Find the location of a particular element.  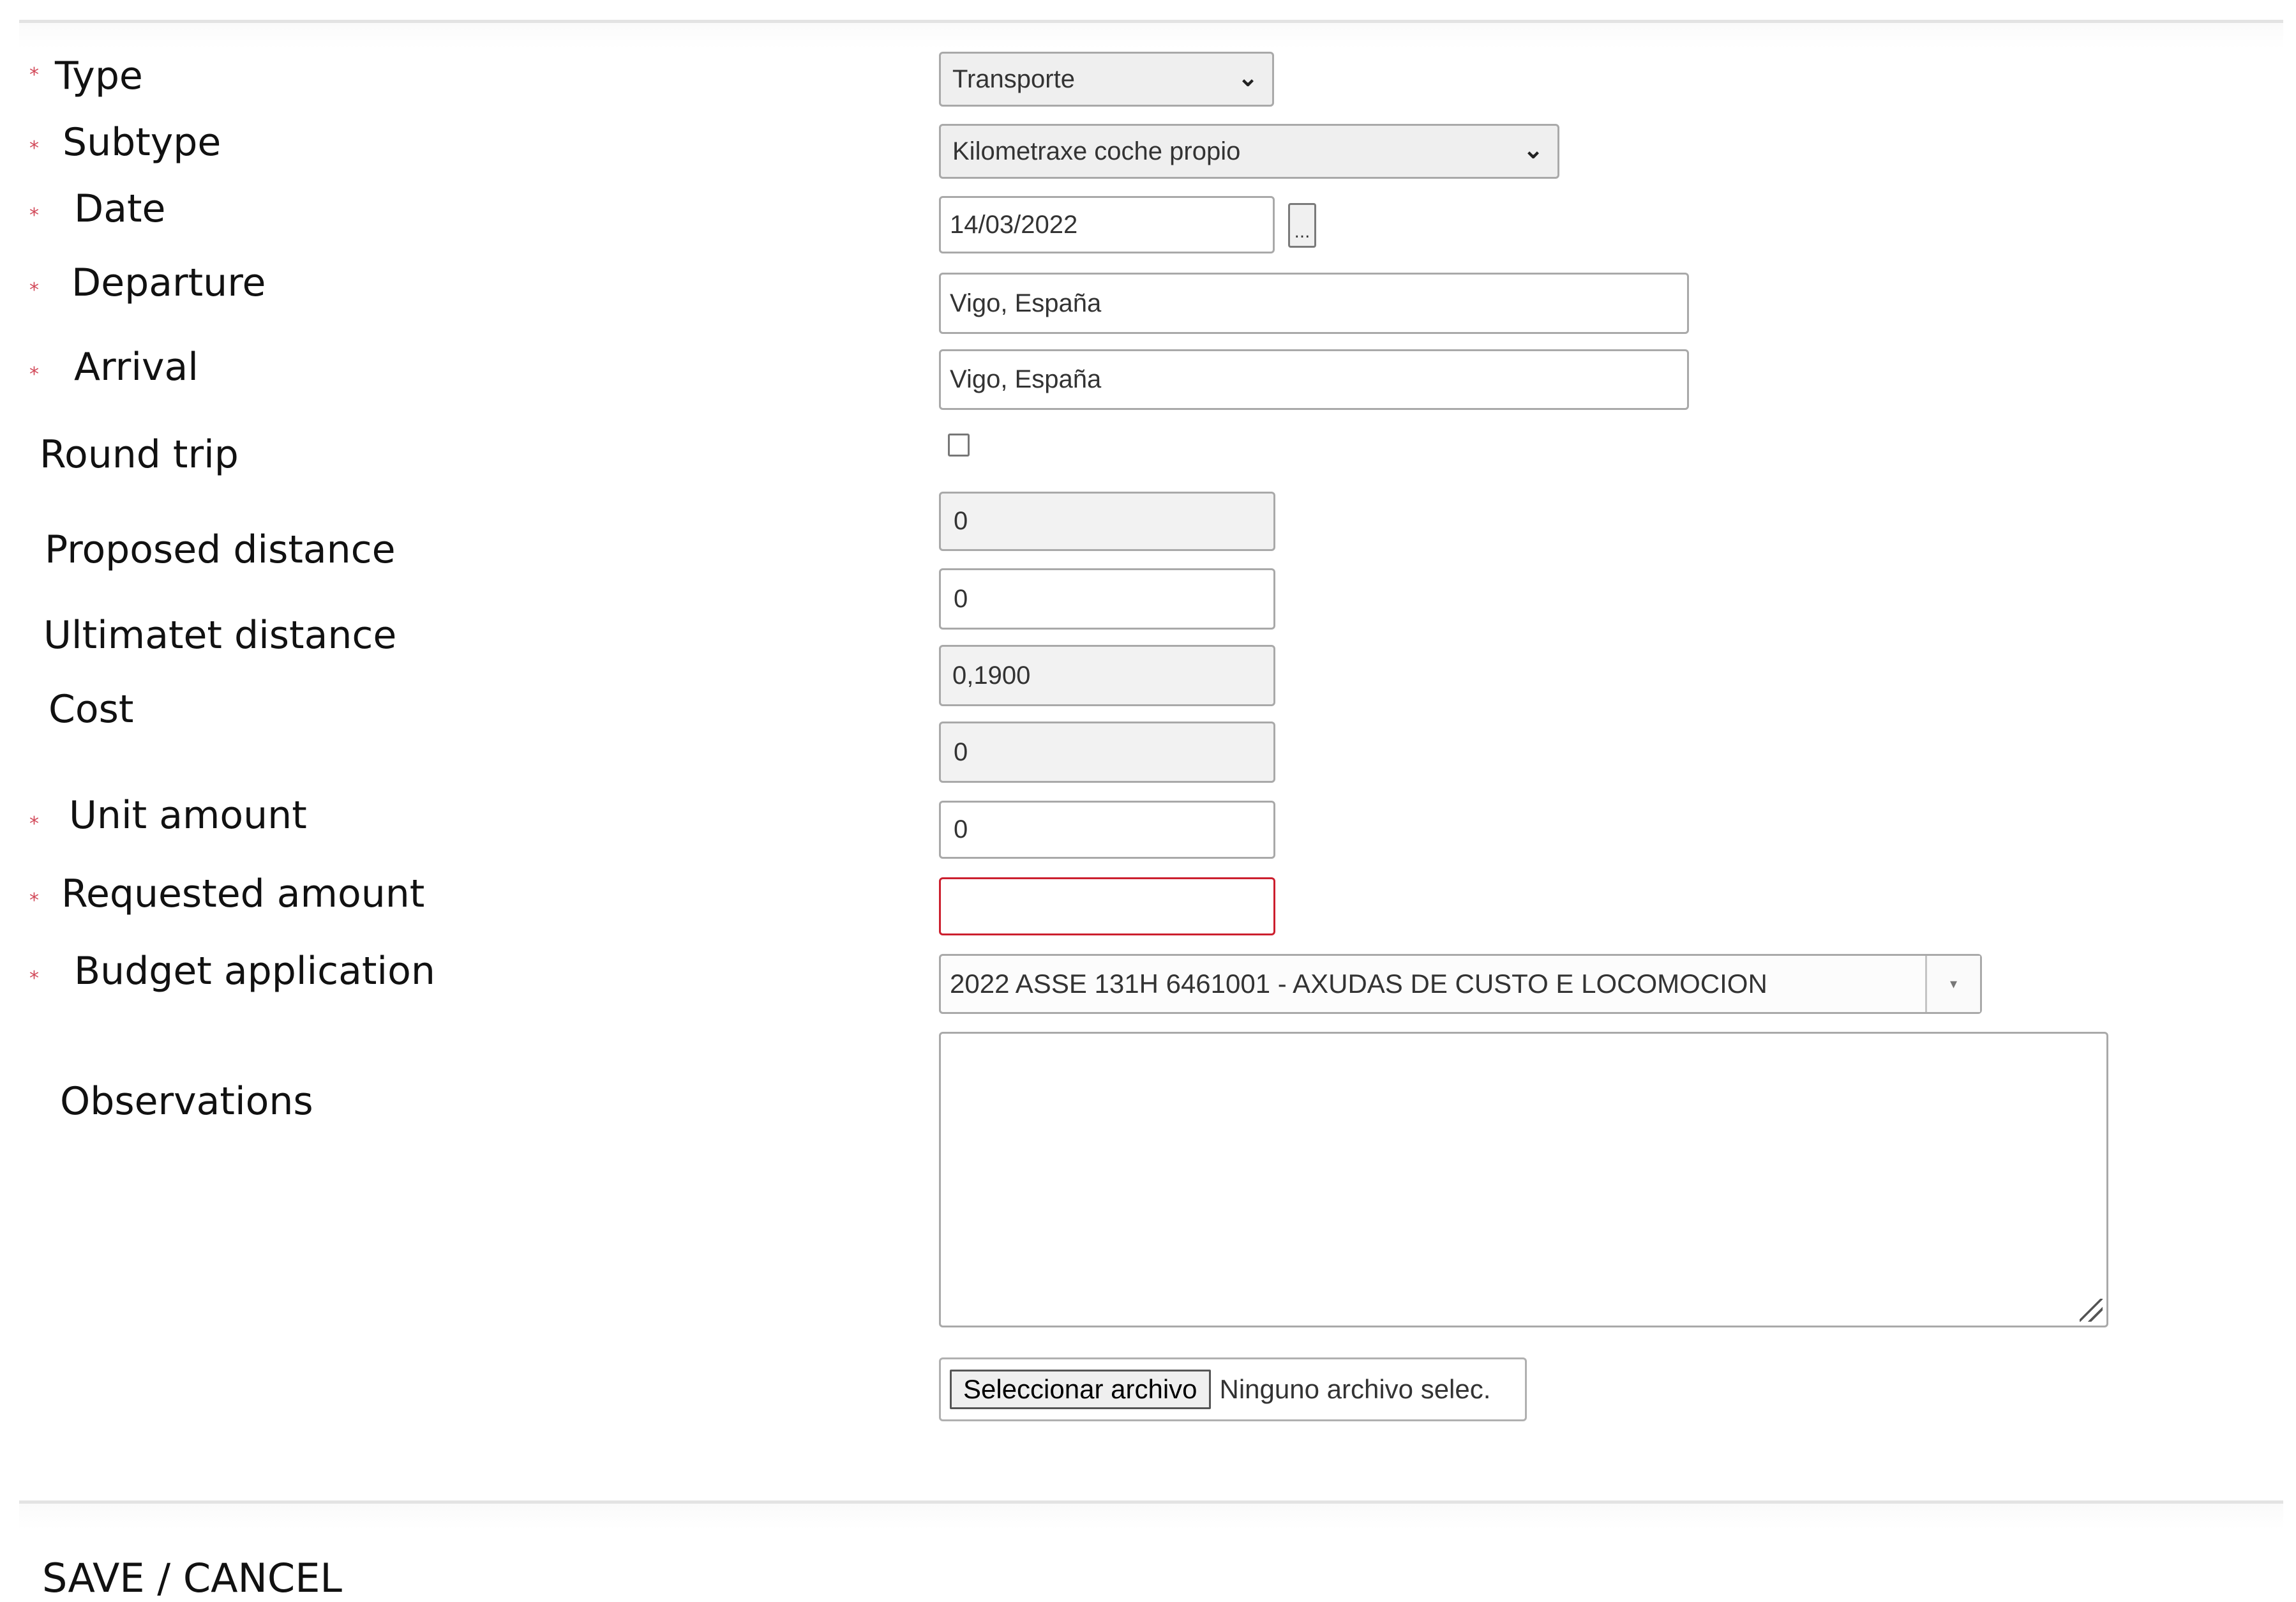

requested-amount-label: Requested amount is located at coordinates (243, 894).